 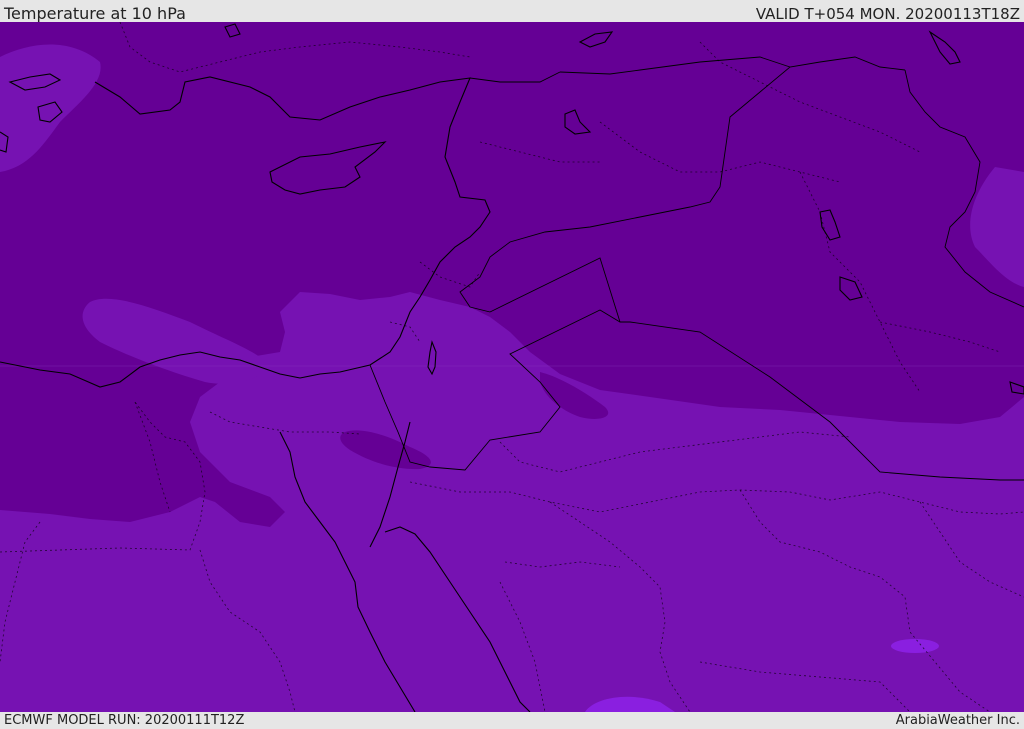 I want to click on valid-time: VALID T+054 MON. 20200113T18Z, so click(x=887, y=14).